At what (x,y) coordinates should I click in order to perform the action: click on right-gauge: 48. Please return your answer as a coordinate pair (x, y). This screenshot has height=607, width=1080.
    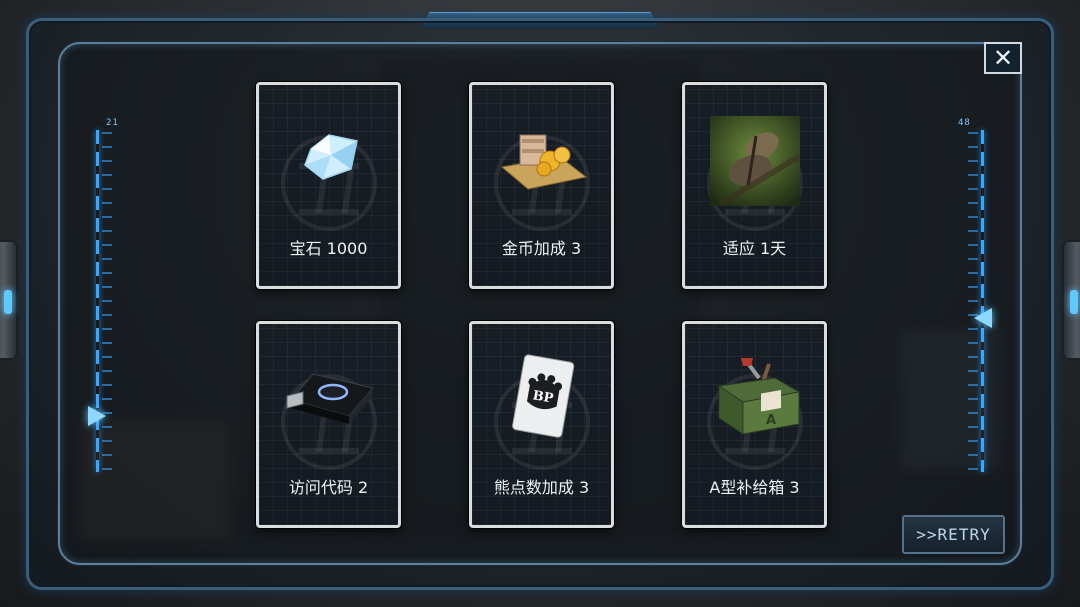
    Looking at the image, I should click on (976, 298).